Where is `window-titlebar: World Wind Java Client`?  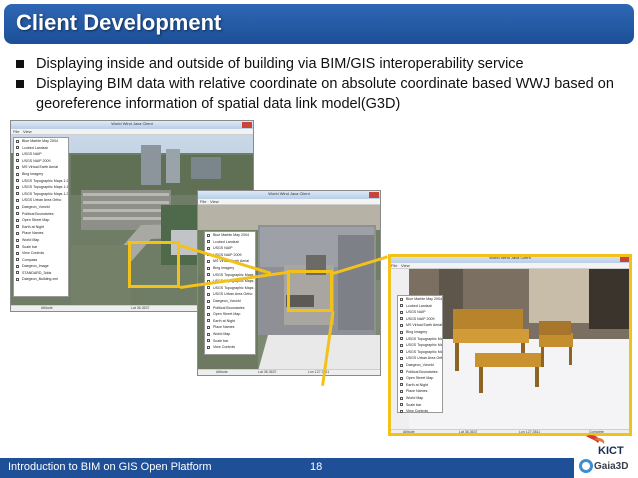
window-titlebar: World Wind Java Client is located at coordinates (132, 125).